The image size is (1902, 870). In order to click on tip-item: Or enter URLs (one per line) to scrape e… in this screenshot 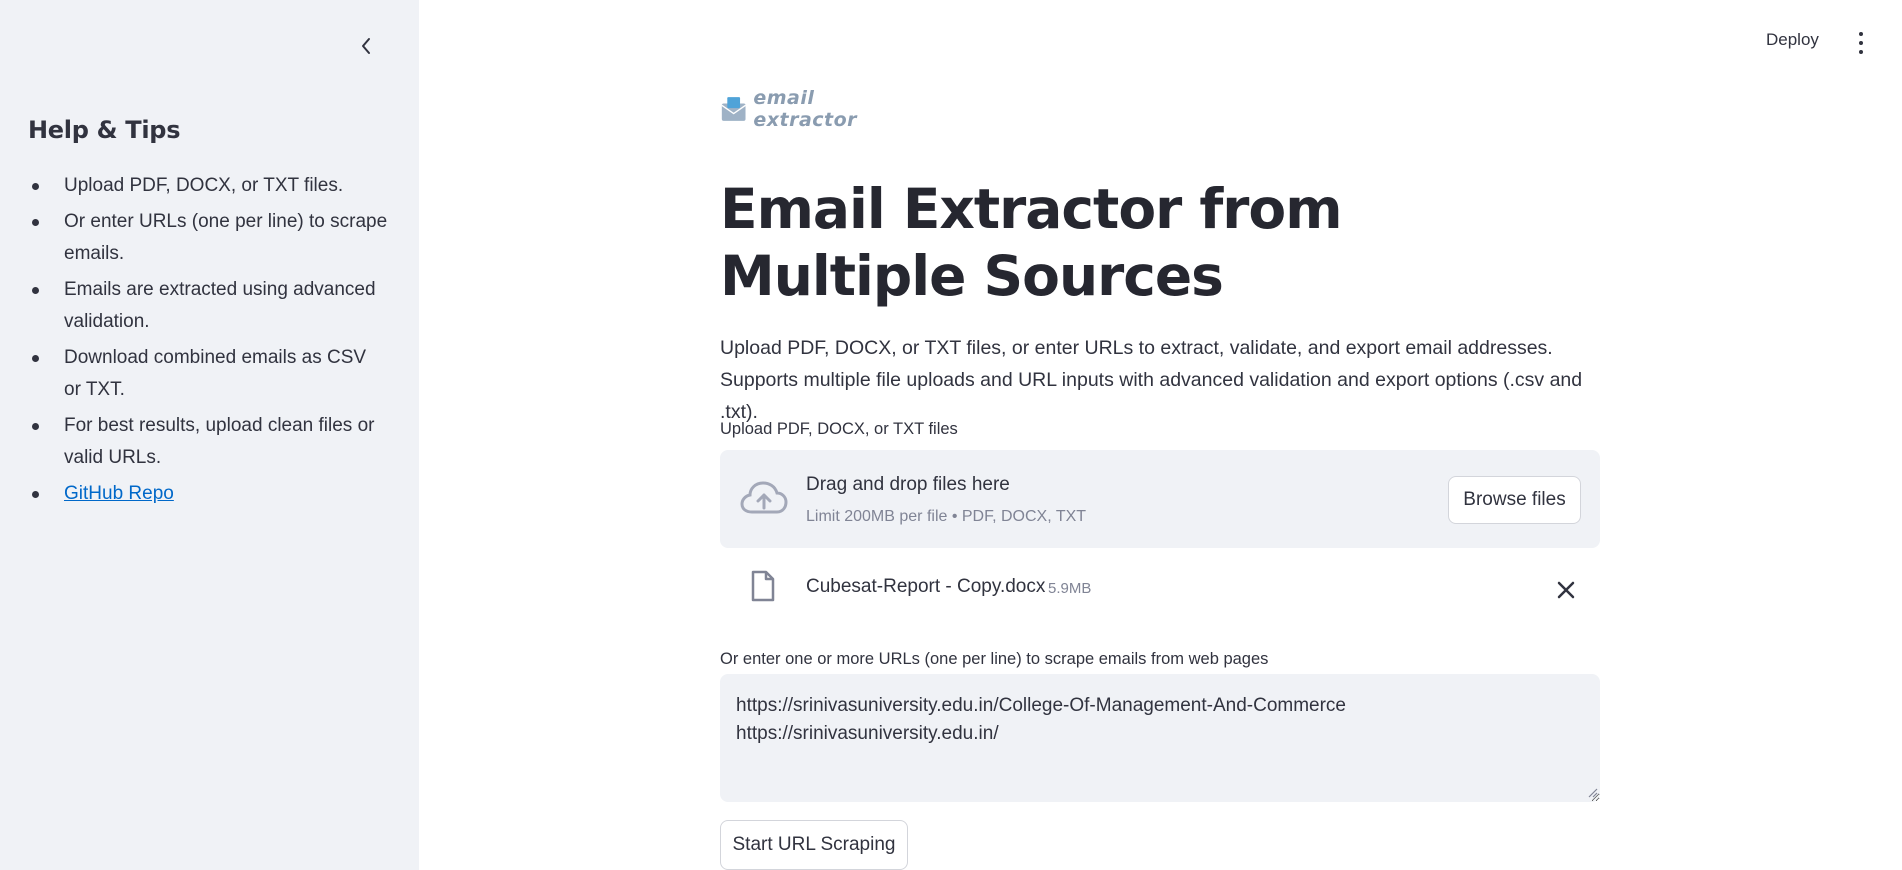, I will do `click(208, 238)`.